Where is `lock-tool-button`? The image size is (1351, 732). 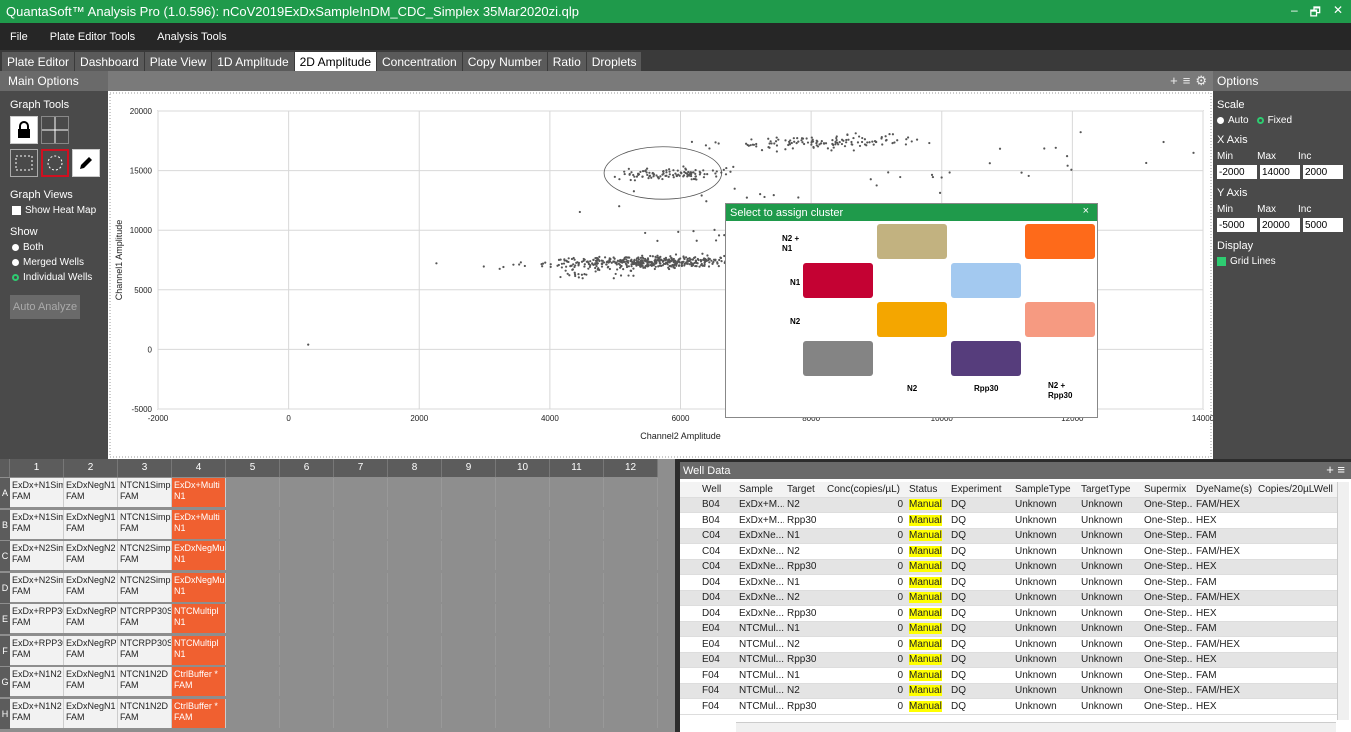
lock-tool-button is located at coordinates (24, 130).